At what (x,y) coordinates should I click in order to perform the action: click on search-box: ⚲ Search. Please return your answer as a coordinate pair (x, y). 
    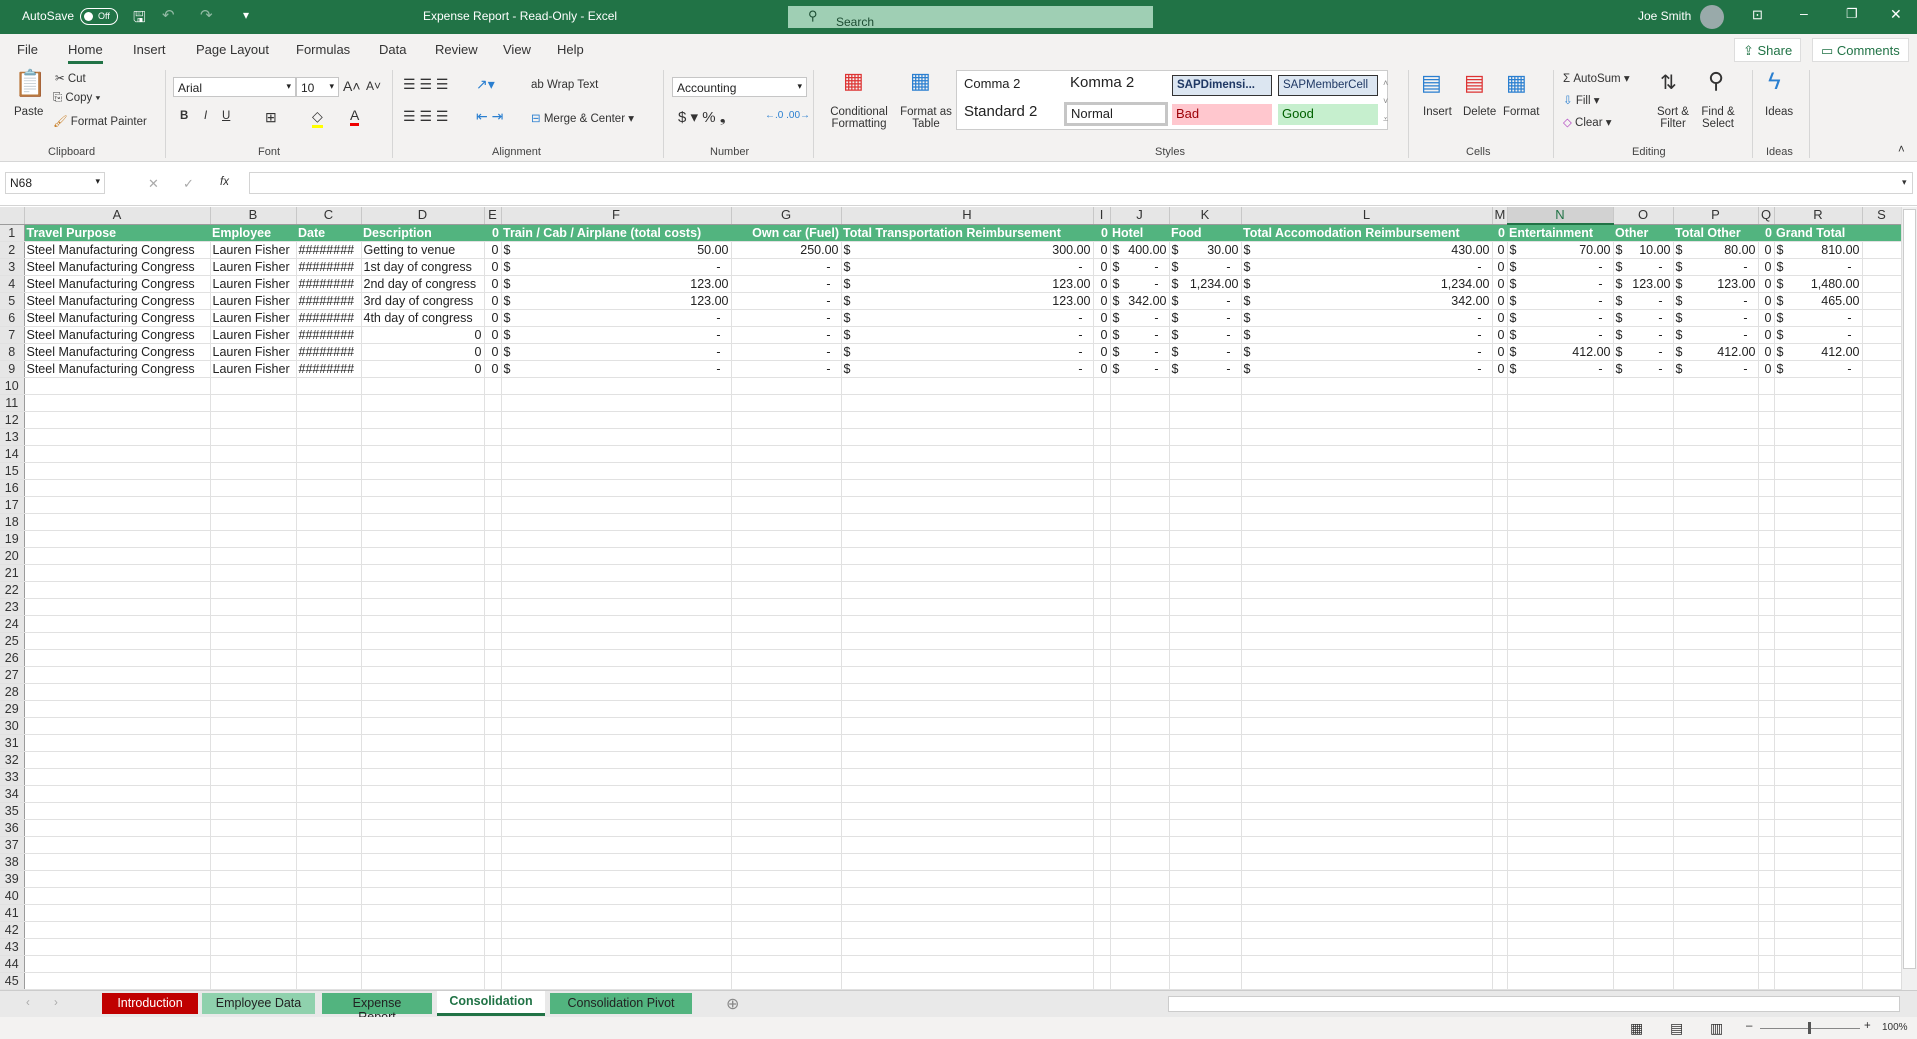
    Looking at the image, I should click on (970, 17).